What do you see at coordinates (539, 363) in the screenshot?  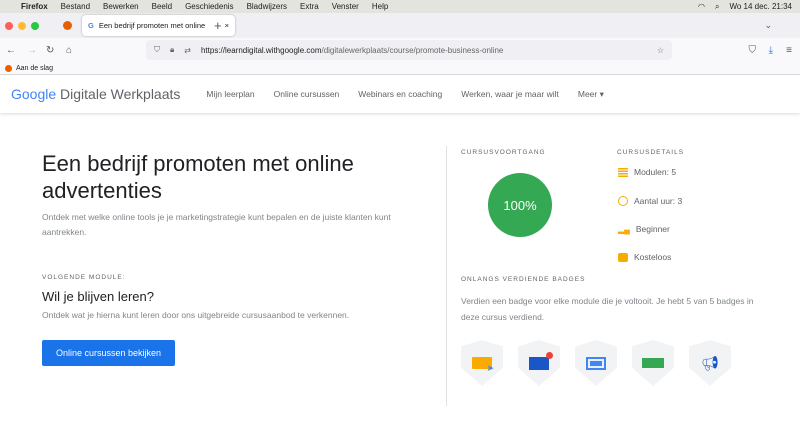 I see `email-icon` at bounding box center [539, 363].